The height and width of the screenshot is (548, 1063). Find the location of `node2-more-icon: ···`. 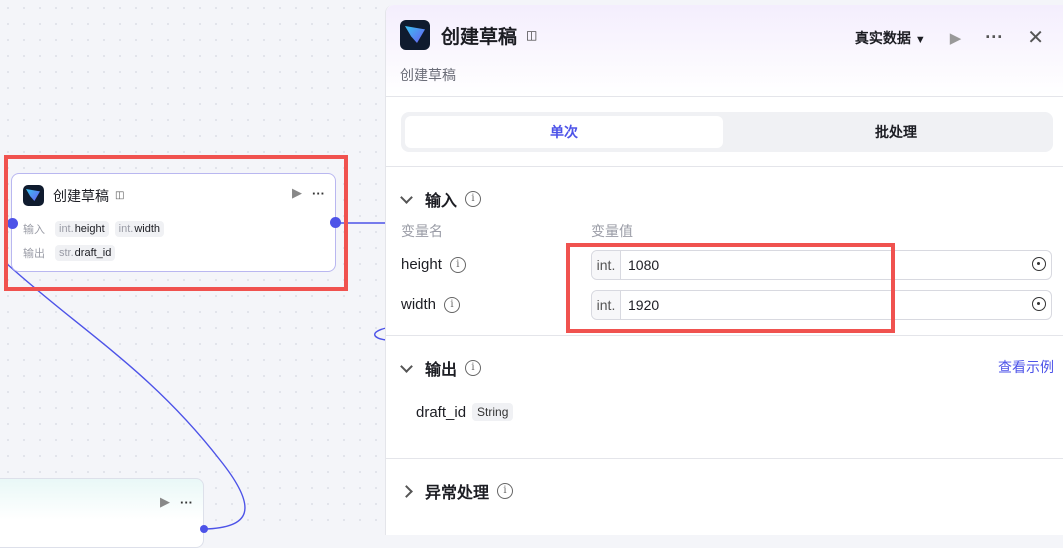

node2-more-icon: ··· is located at coordinates (186, 502).